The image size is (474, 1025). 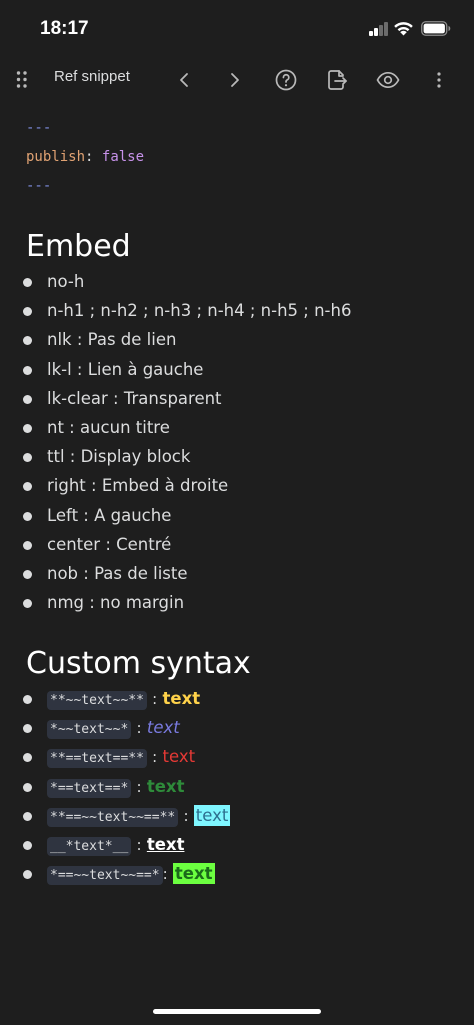 I want to click on list-item: **~~text~~** : text, so click(x=237, y=698).